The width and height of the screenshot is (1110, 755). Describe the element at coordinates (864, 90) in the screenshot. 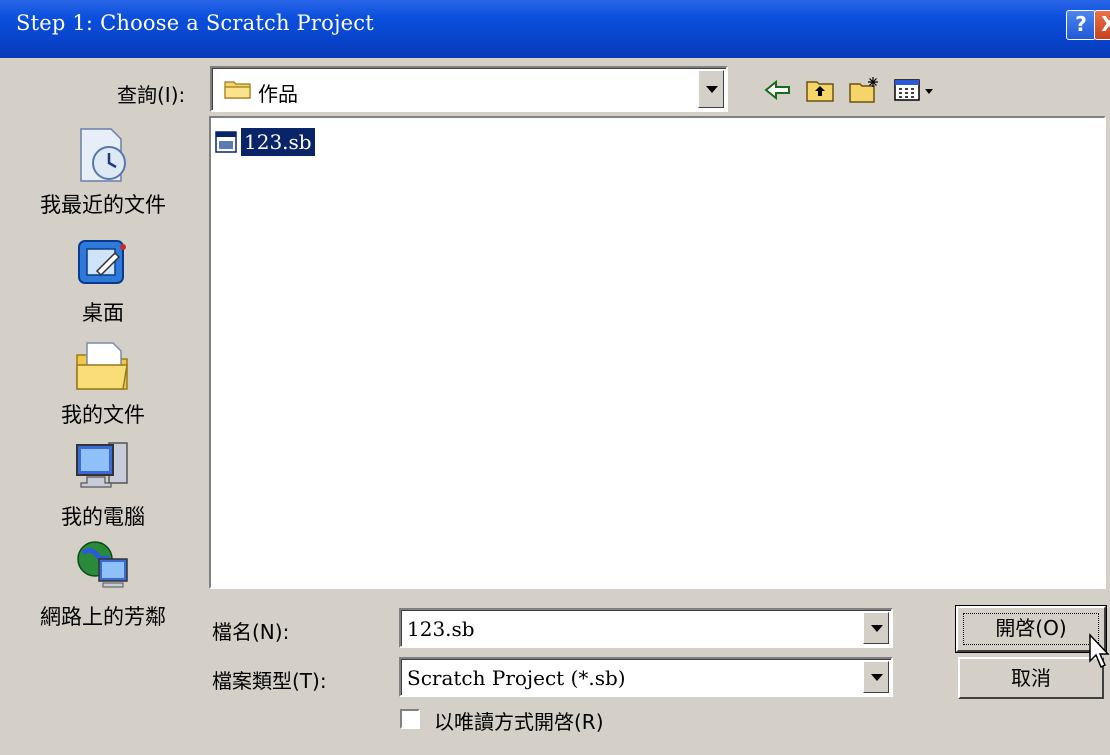

I see `new-folder-icon` at that location.